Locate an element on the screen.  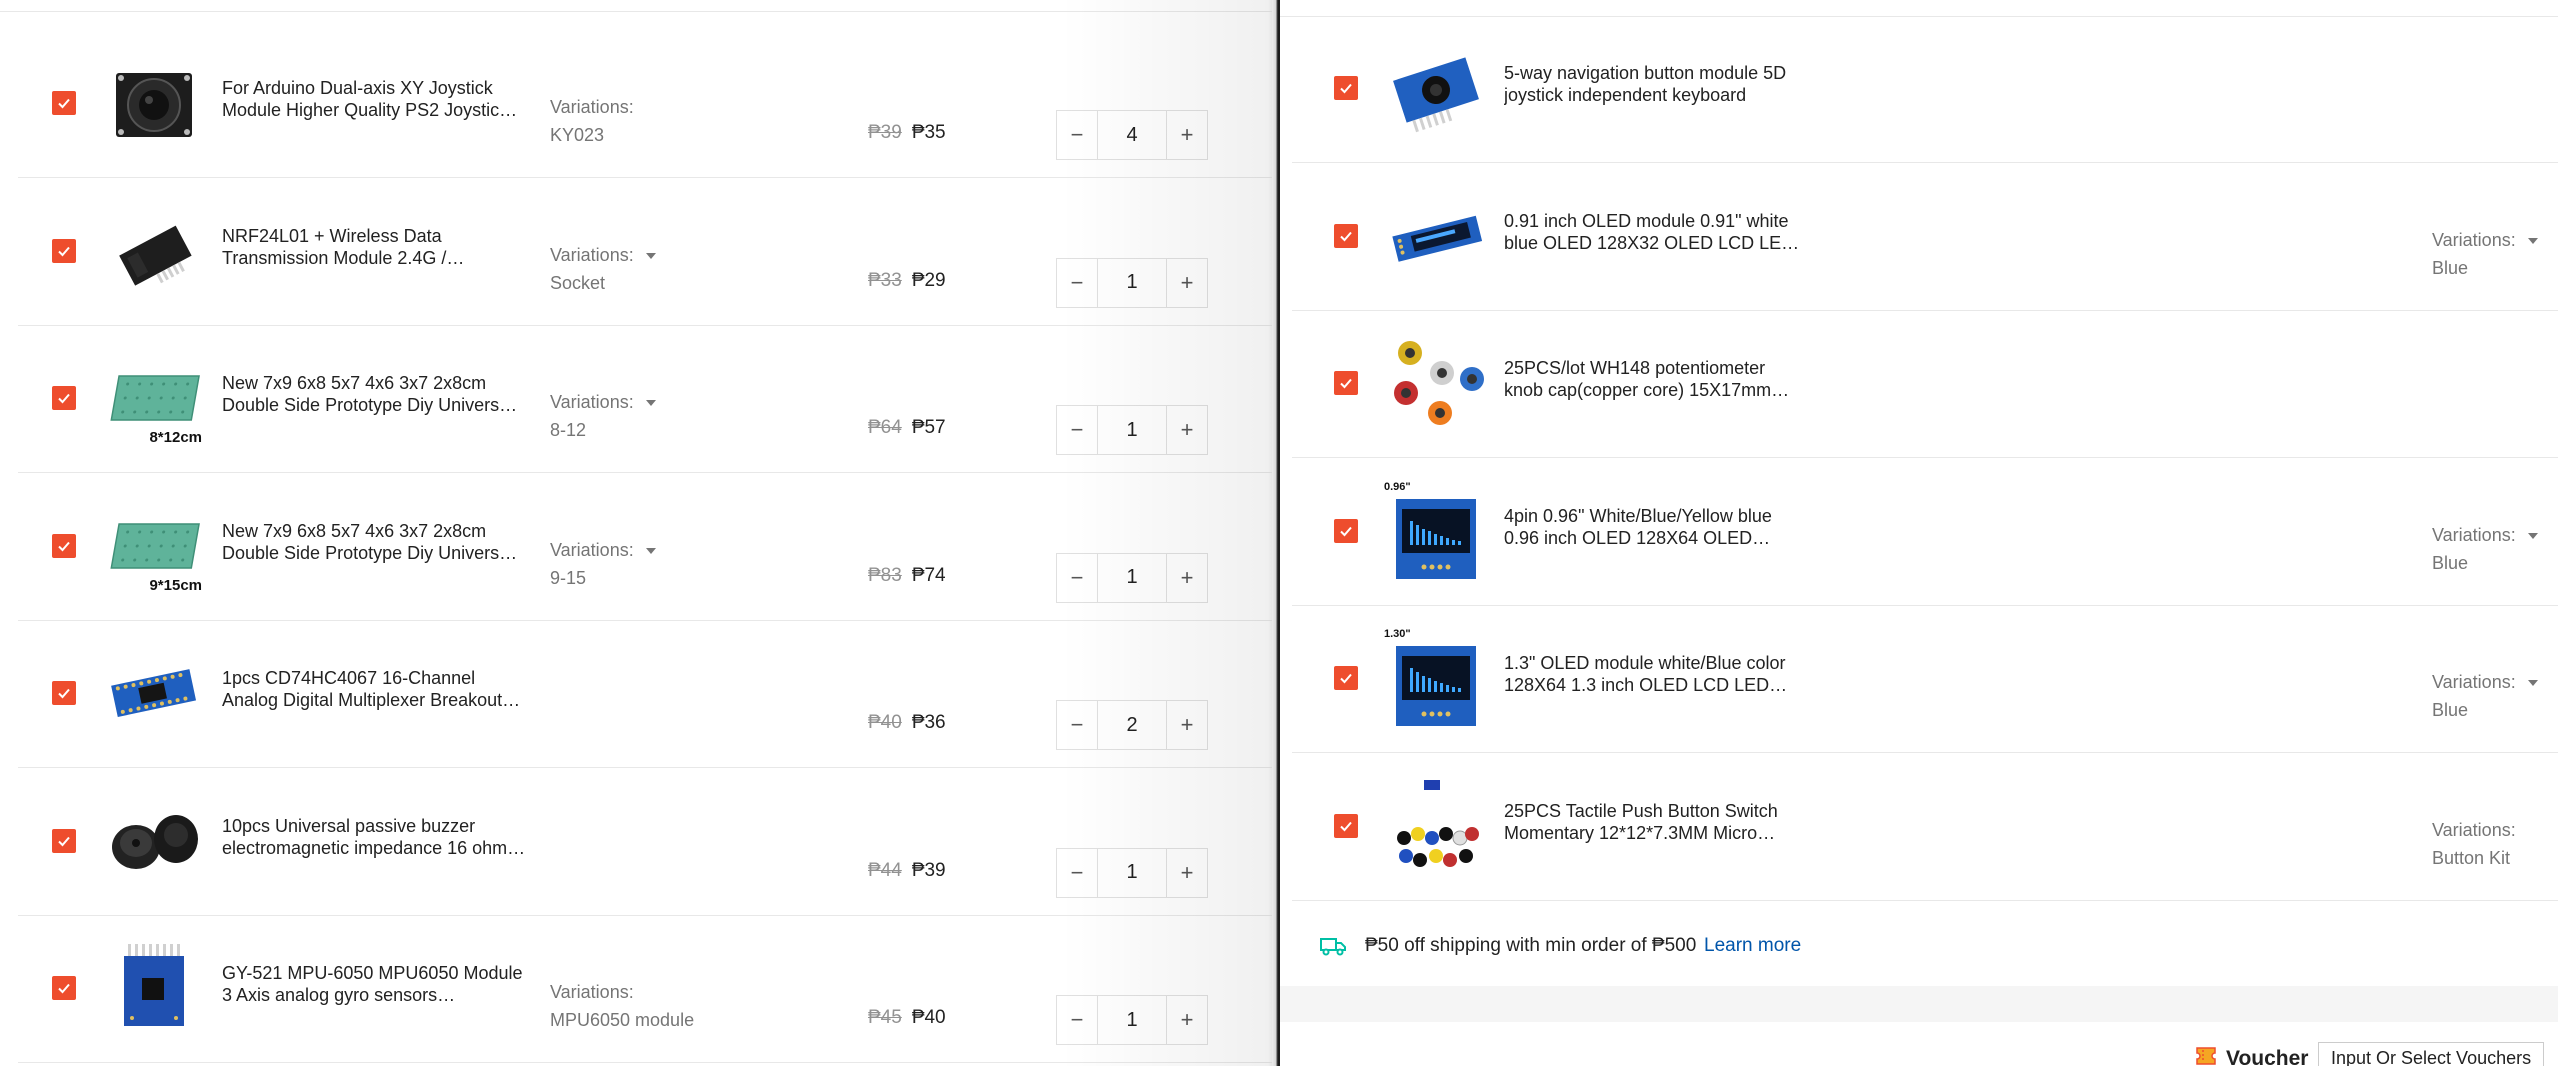
price-group: ₱83 ₱74 is located at coordinates (907, 576).